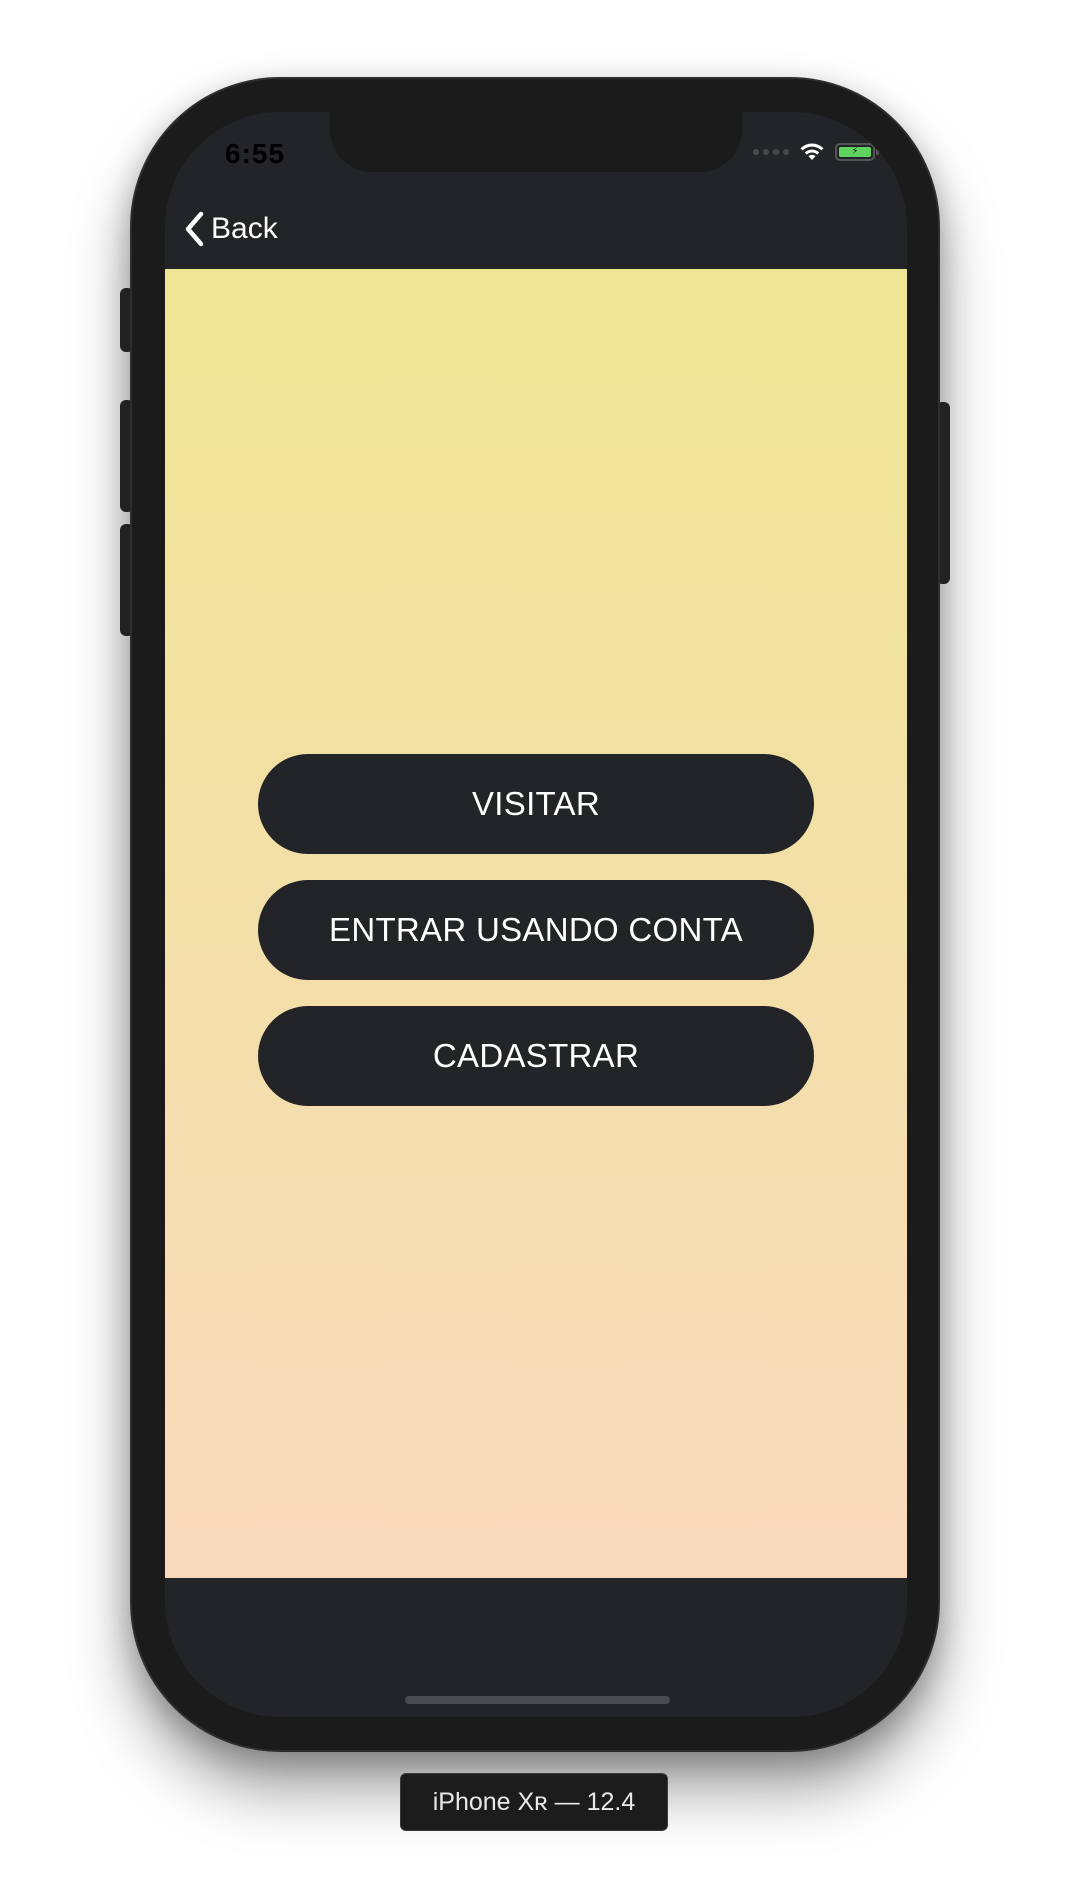  Describe the element at coordinates (536, 1056) in the screenshot. I see `register-button: CADASTRAR` at that location.